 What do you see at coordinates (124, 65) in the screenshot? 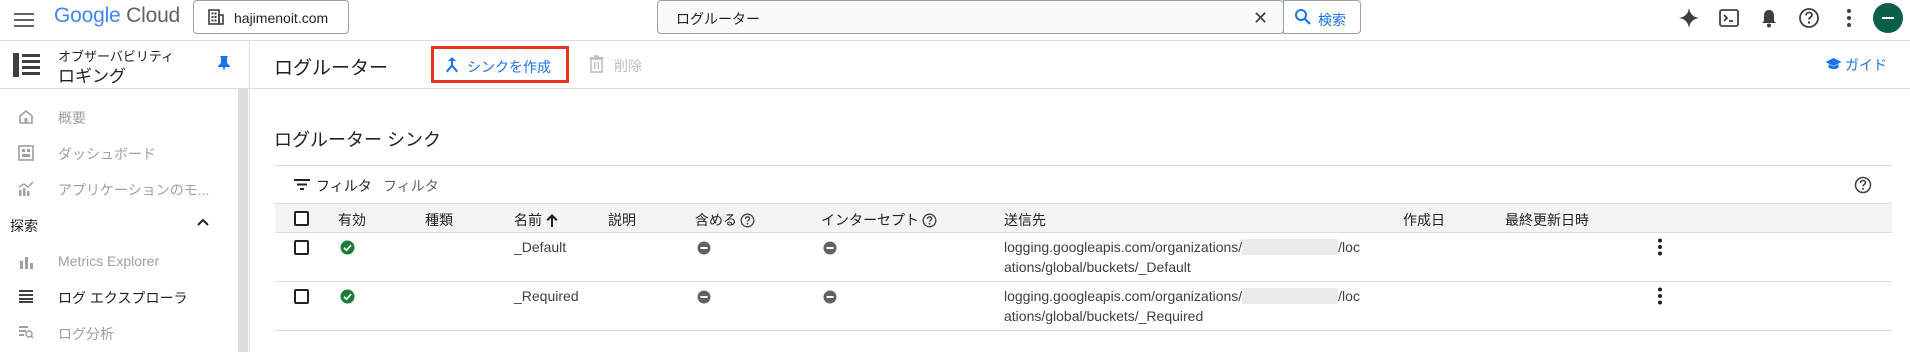
I see `sidebar-header: オブザーバビリティ ロギング` at bounding box center [124, 65].